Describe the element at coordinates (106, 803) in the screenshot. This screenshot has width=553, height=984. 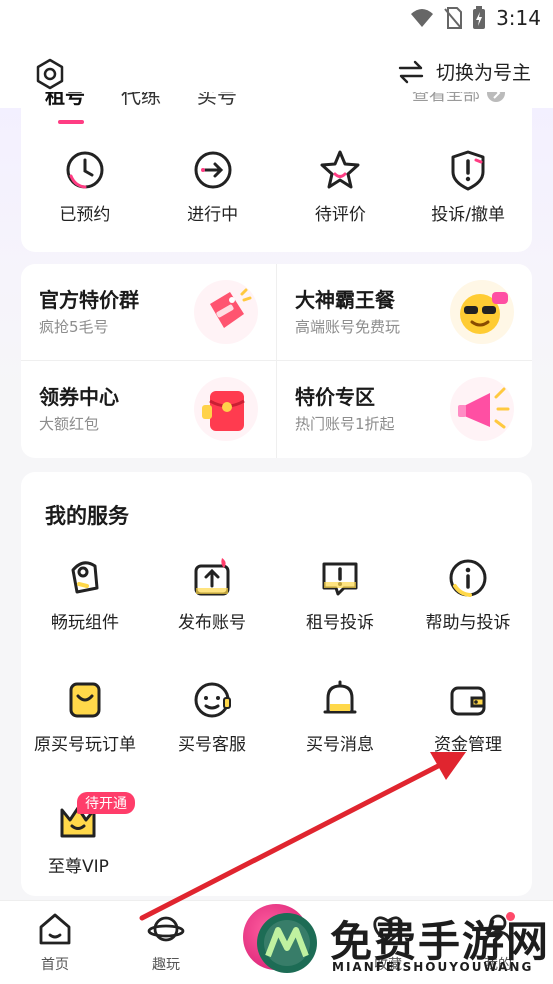
I see `vip-badge: 待开通` at that location.